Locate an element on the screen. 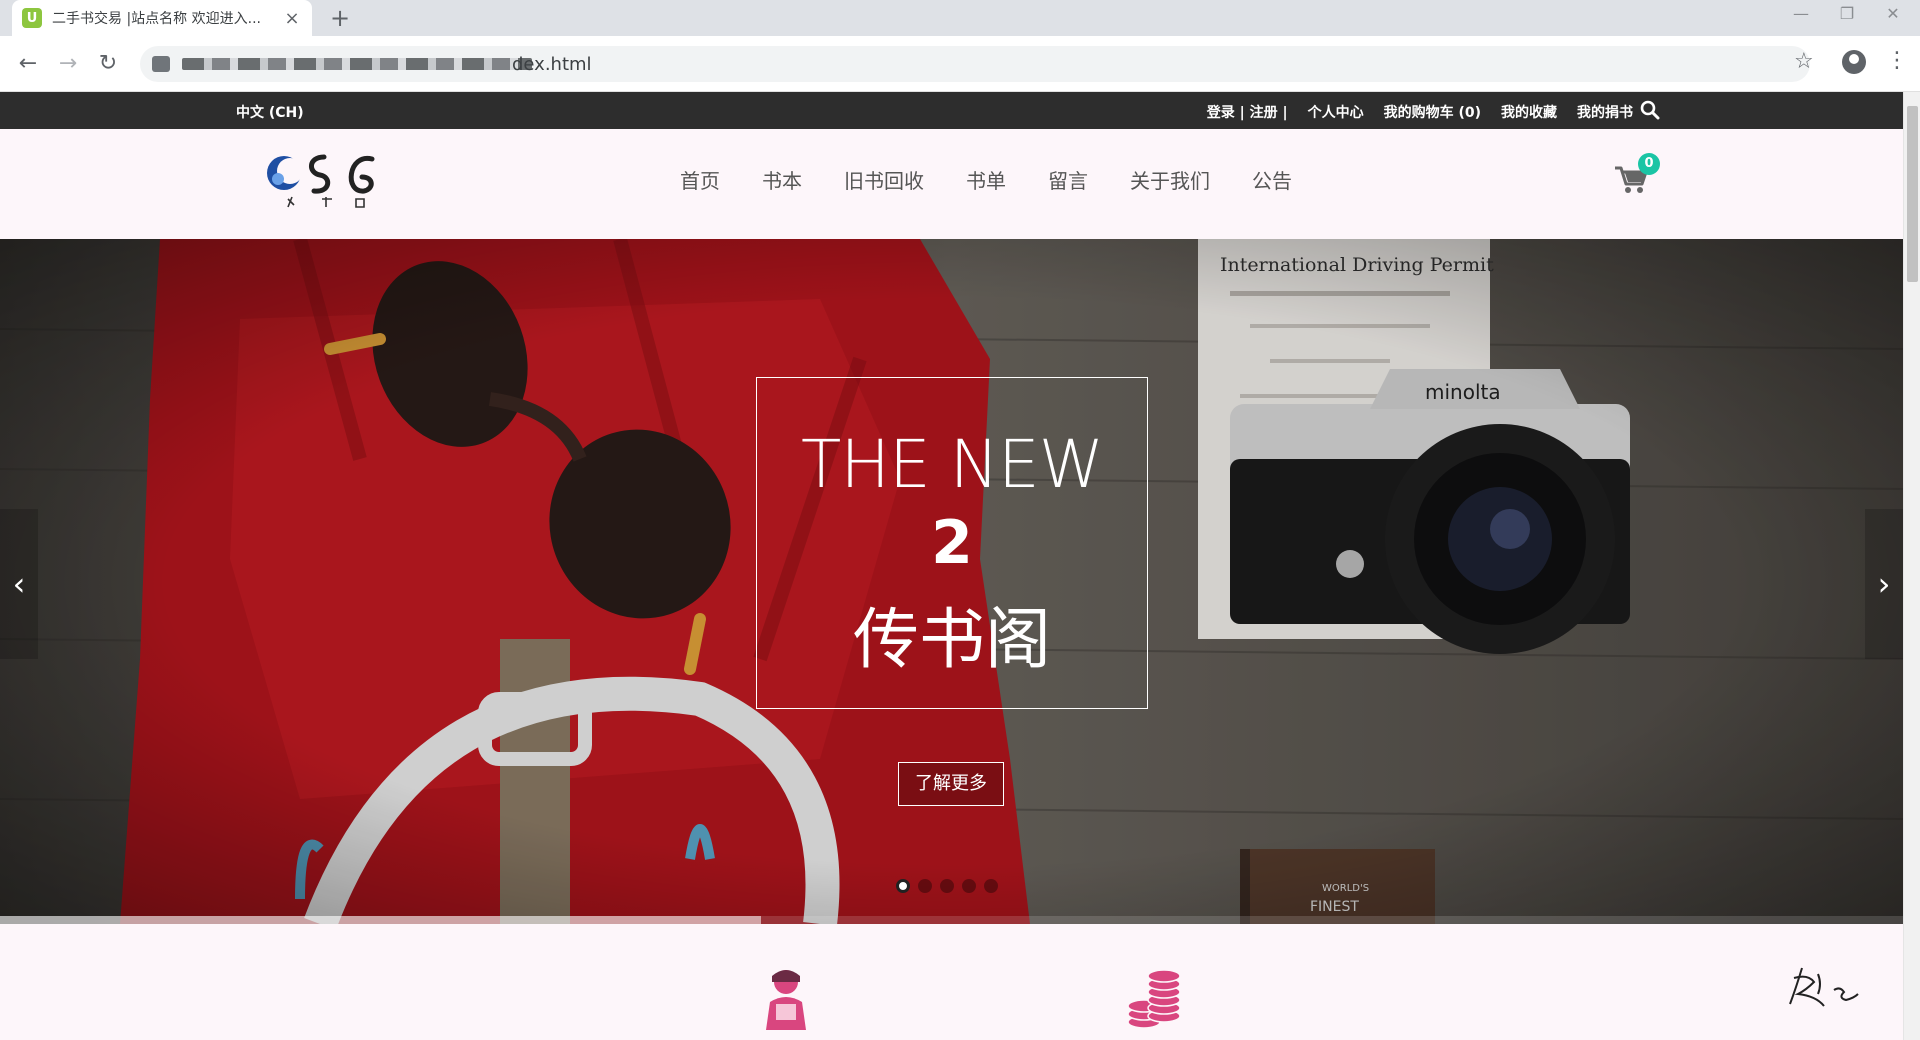 This screenshot has width=1920, height=1040. browser-tab: U 二手书交易 |站点名称 欢迎进入... × is located at coordinates (162, 18).